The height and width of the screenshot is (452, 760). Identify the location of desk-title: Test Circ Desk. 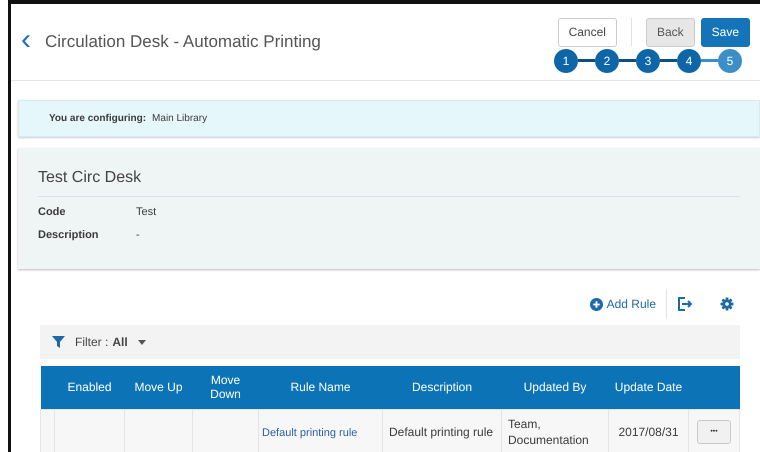
(389, 181).